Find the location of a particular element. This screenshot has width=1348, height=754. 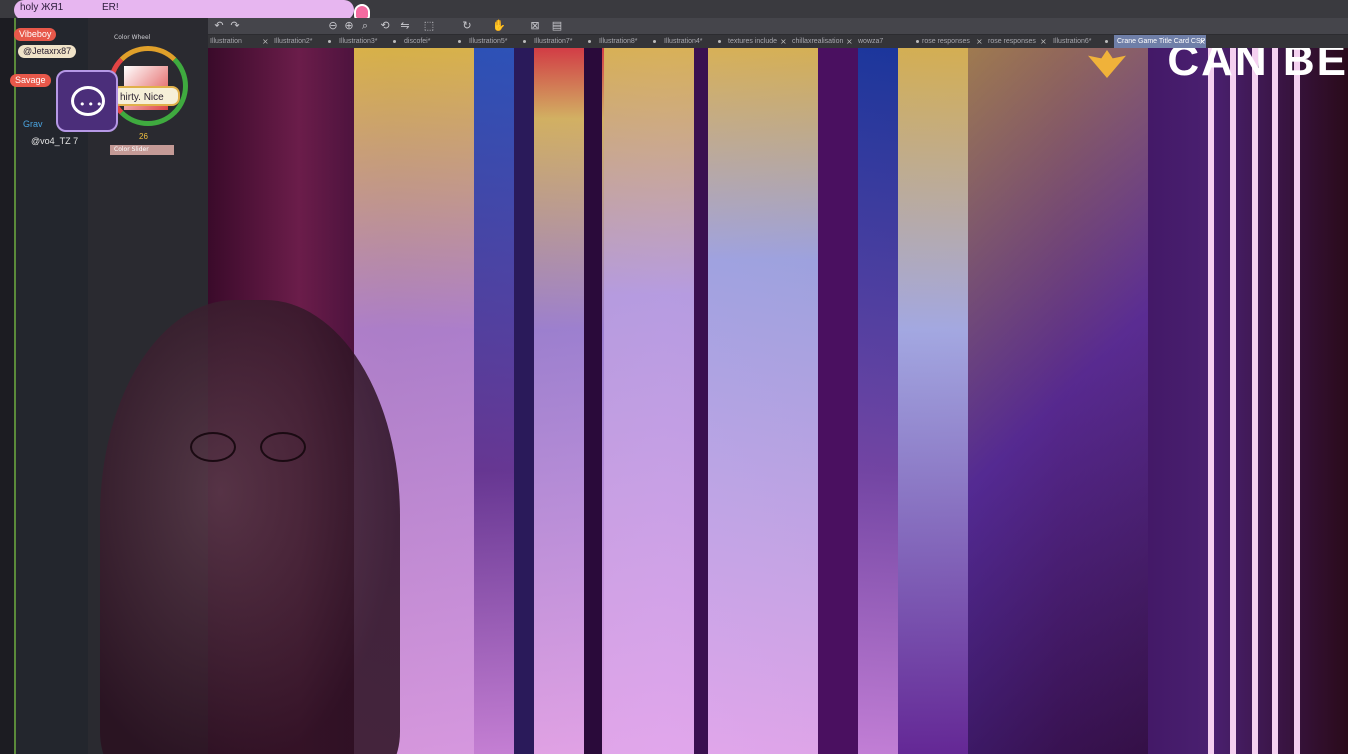

fit-window-icon: ⊠ is located at coordinates (535, 26).